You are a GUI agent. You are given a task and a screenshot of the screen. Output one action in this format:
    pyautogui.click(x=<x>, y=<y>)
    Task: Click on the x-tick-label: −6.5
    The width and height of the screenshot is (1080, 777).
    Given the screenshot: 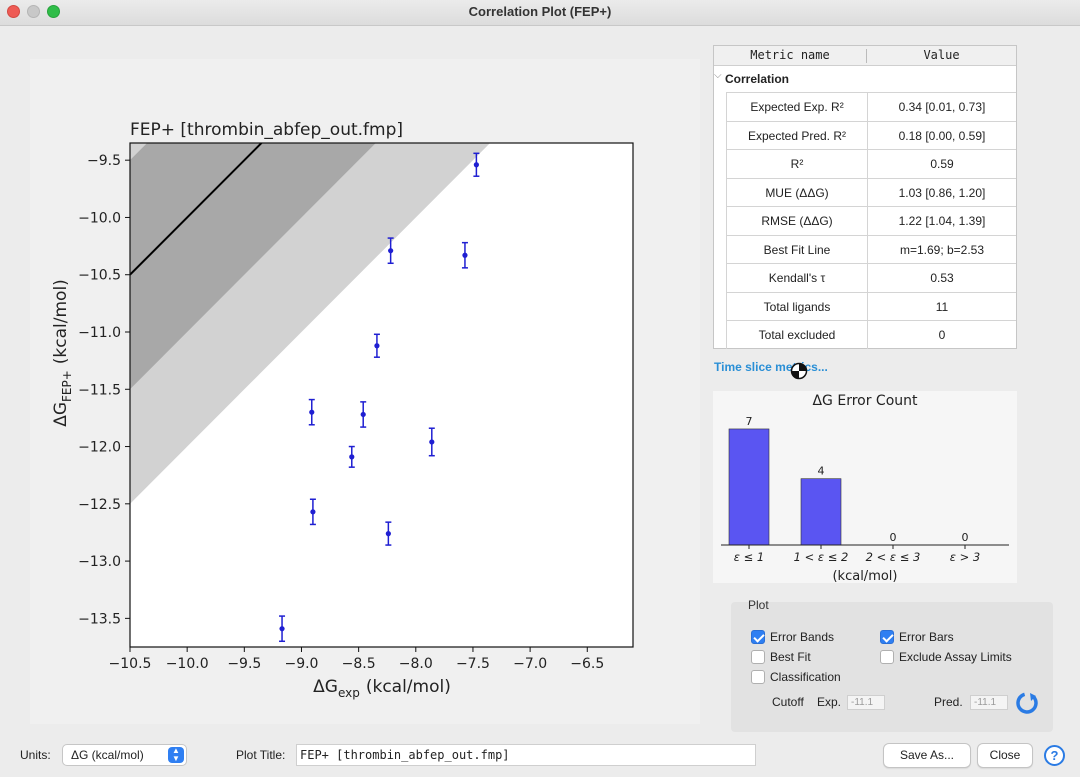 What is the action you would take?
    pyautogui.click(x=587, y=664)
    